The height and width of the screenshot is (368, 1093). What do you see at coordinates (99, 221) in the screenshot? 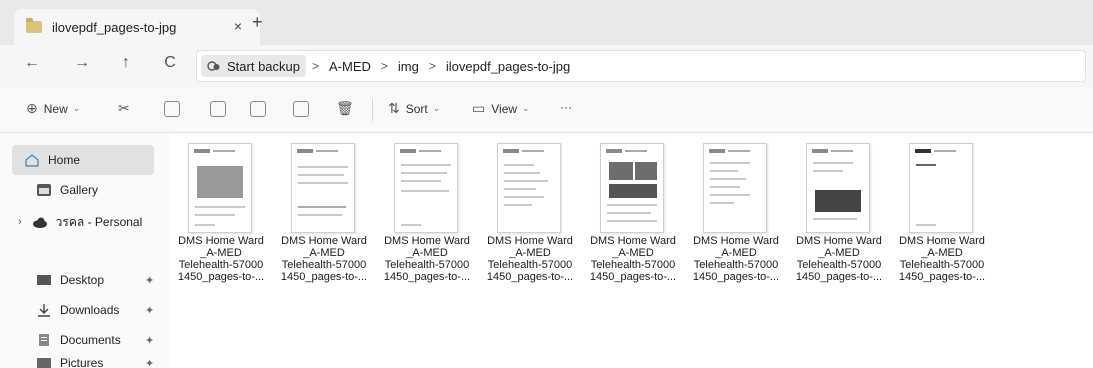
I see `sidebar-item-label: วรคล - Personal` at bounding box center [99, 221].